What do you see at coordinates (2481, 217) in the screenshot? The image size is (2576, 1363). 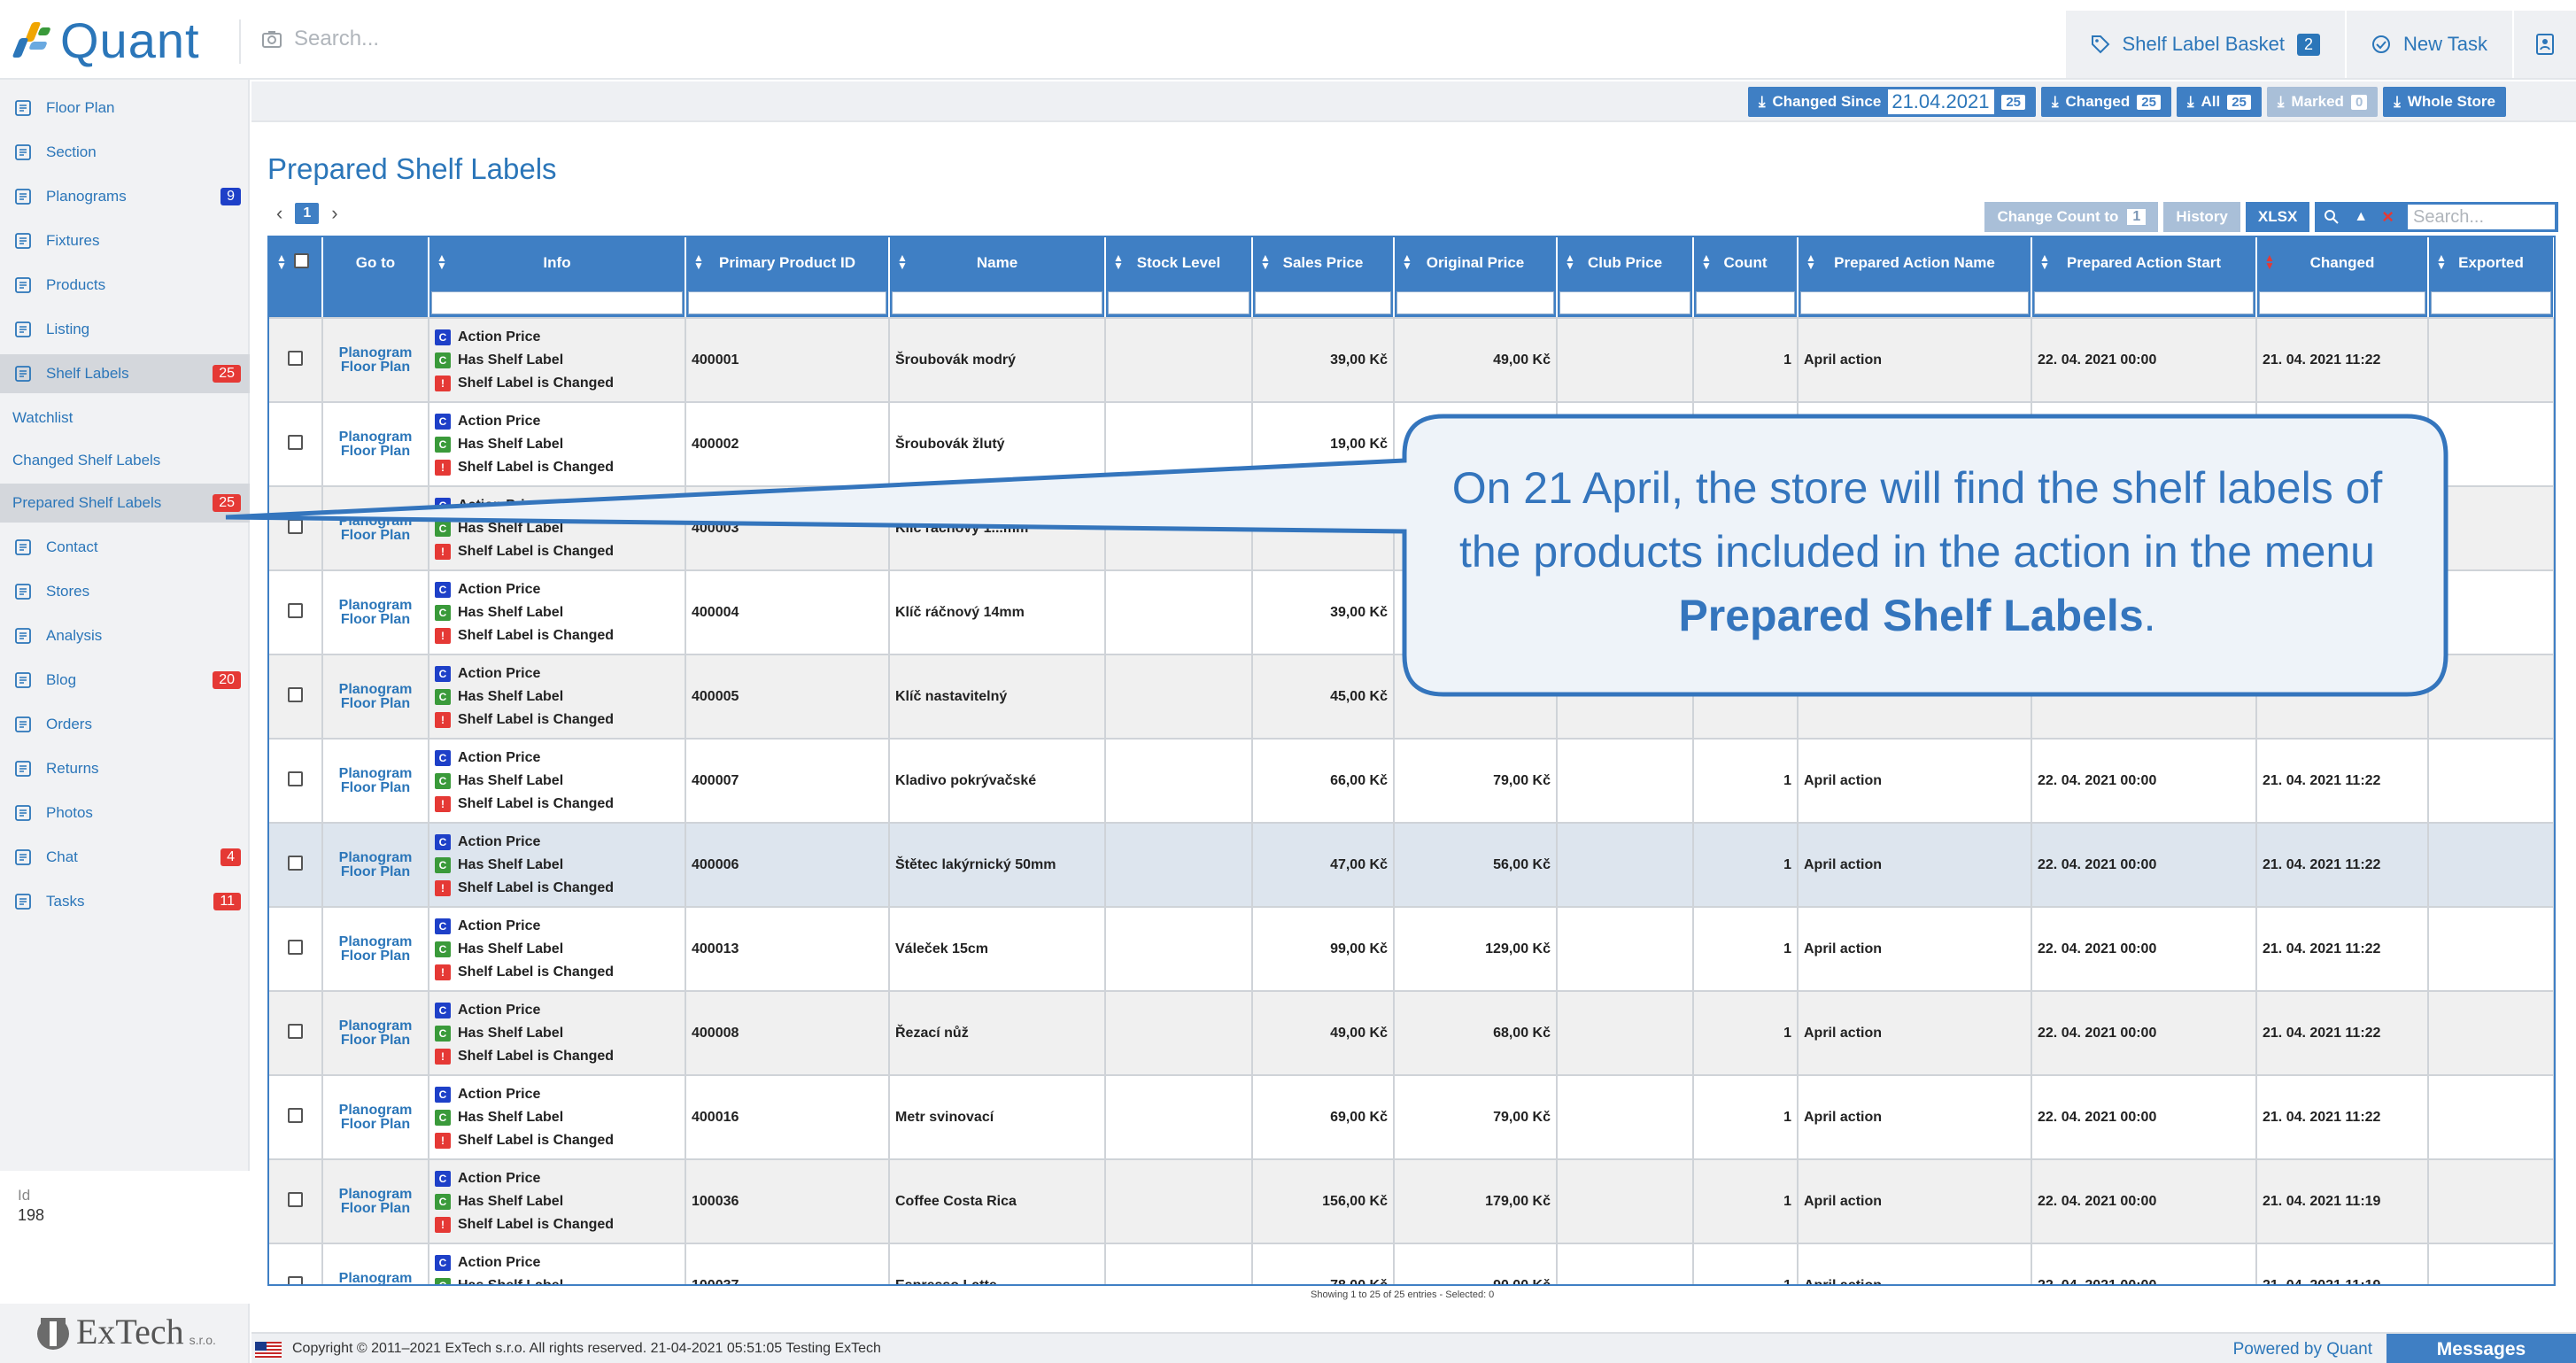 I see `table-search-input` at bounding box center [2481, 217].